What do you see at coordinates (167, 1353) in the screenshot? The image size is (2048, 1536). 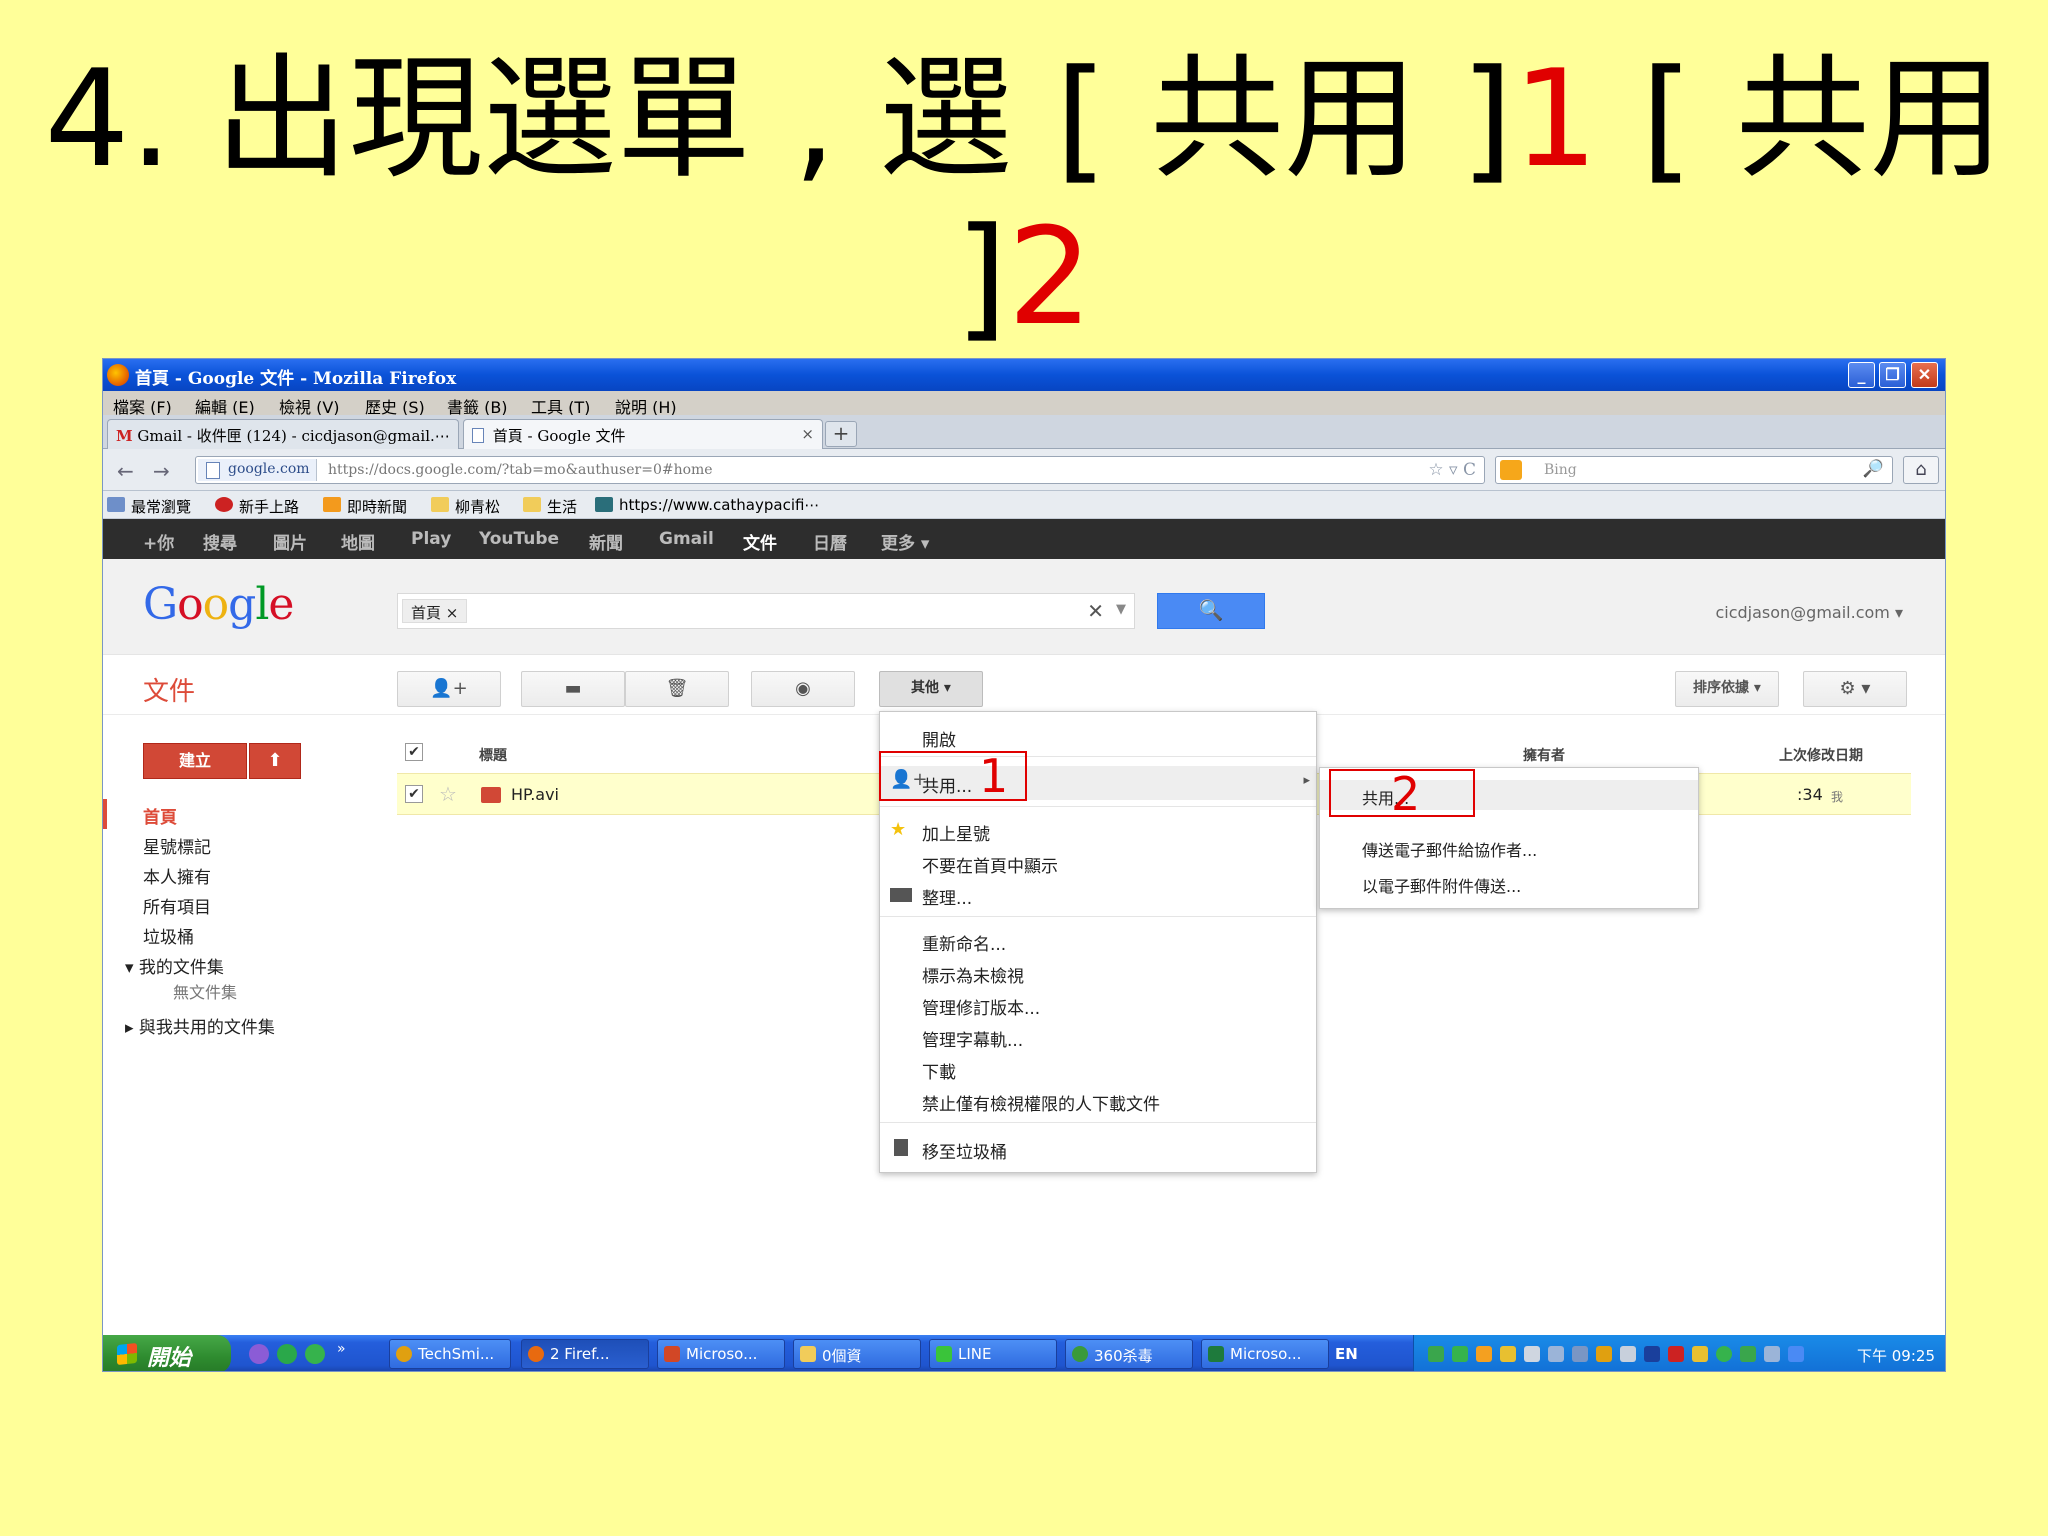 I see `start-button: 開始` at bounding box center [167, 1353].